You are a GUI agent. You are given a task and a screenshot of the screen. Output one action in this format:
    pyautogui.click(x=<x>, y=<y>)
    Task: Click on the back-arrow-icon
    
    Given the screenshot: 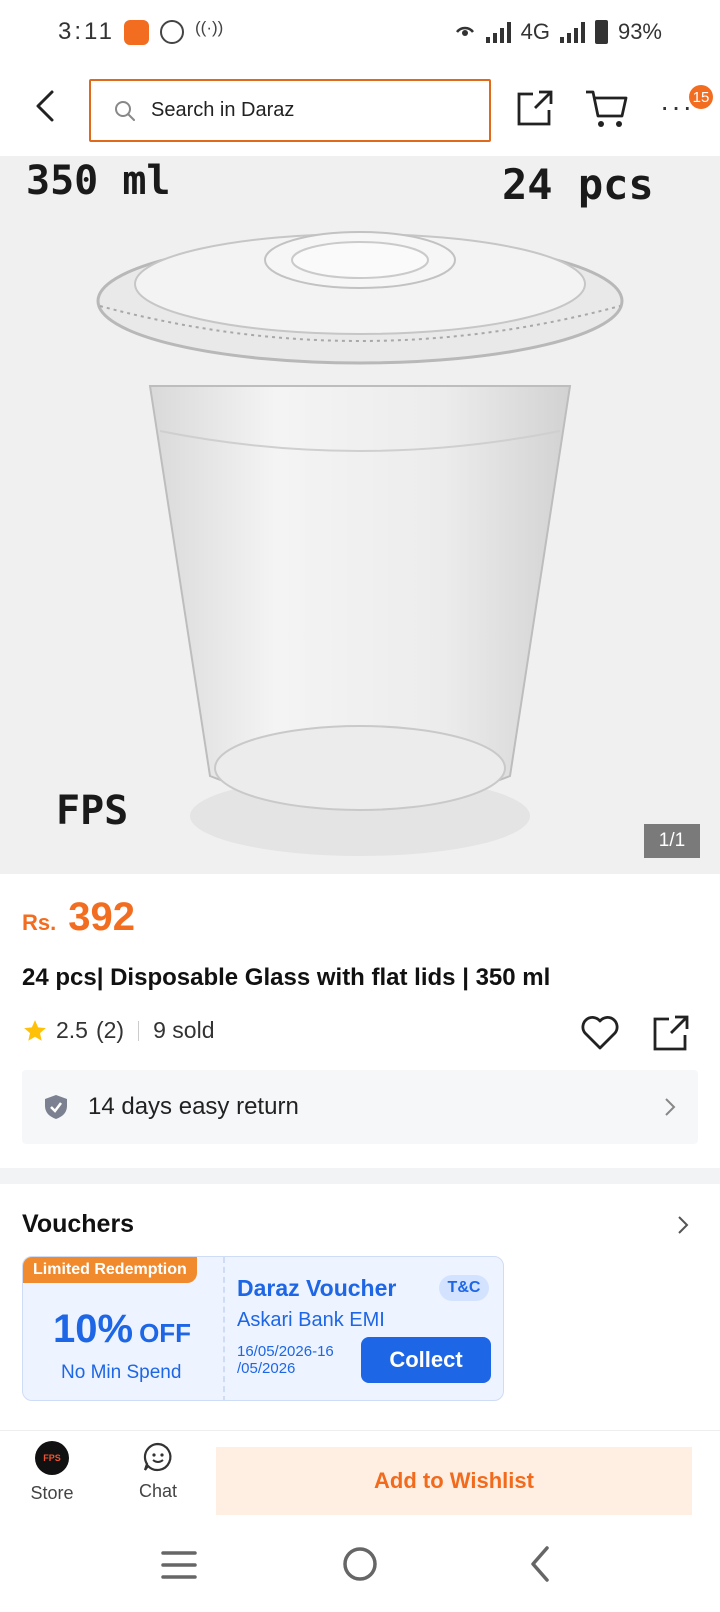 What is the action you would take?
    pyautogui.click(x=45, y=106)
    